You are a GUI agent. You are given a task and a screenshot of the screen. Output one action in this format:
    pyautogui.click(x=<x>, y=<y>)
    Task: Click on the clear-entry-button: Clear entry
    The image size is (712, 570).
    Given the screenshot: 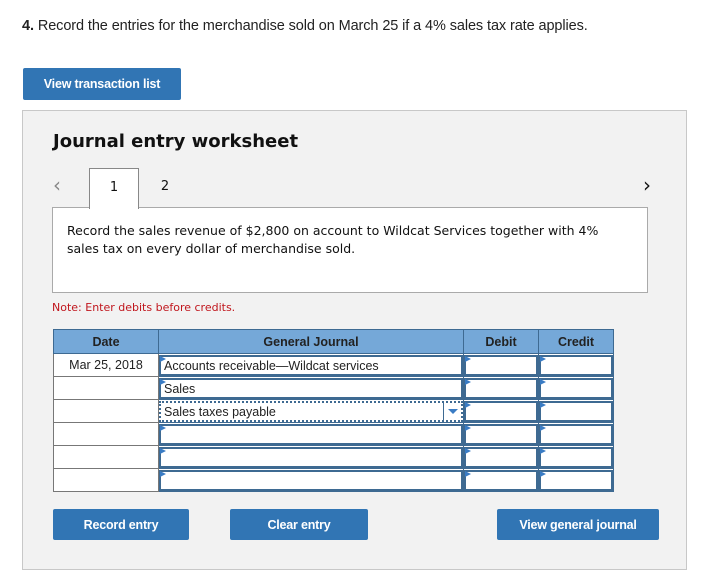 What is the action you would take?
    pyautogui.click(x=299, y=524)
    